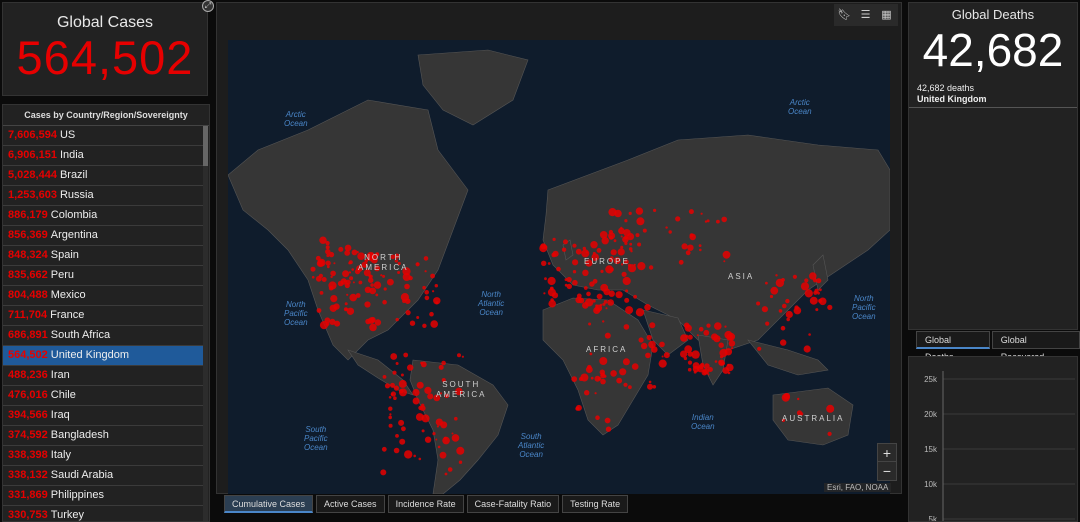 The image size is (1080, 522). Describe the element at coordinates (208, 6) in the screenshot. I see `expand-icon: ⤢` at that location.